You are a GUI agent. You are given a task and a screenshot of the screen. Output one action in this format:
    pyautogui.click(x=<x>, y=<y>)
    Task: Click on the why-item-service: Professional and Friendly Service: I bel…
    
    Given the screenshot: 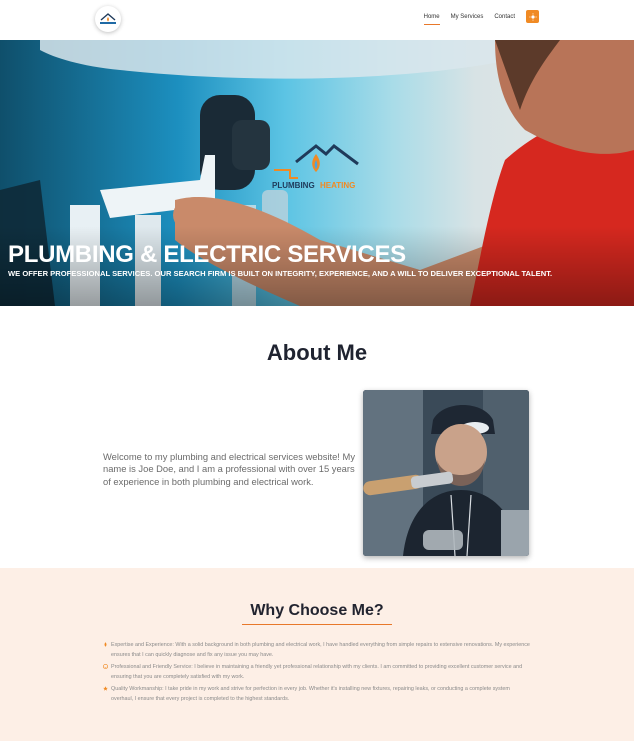 What is the action you would take?
    pyautogui.click(x=318, y=672)
    